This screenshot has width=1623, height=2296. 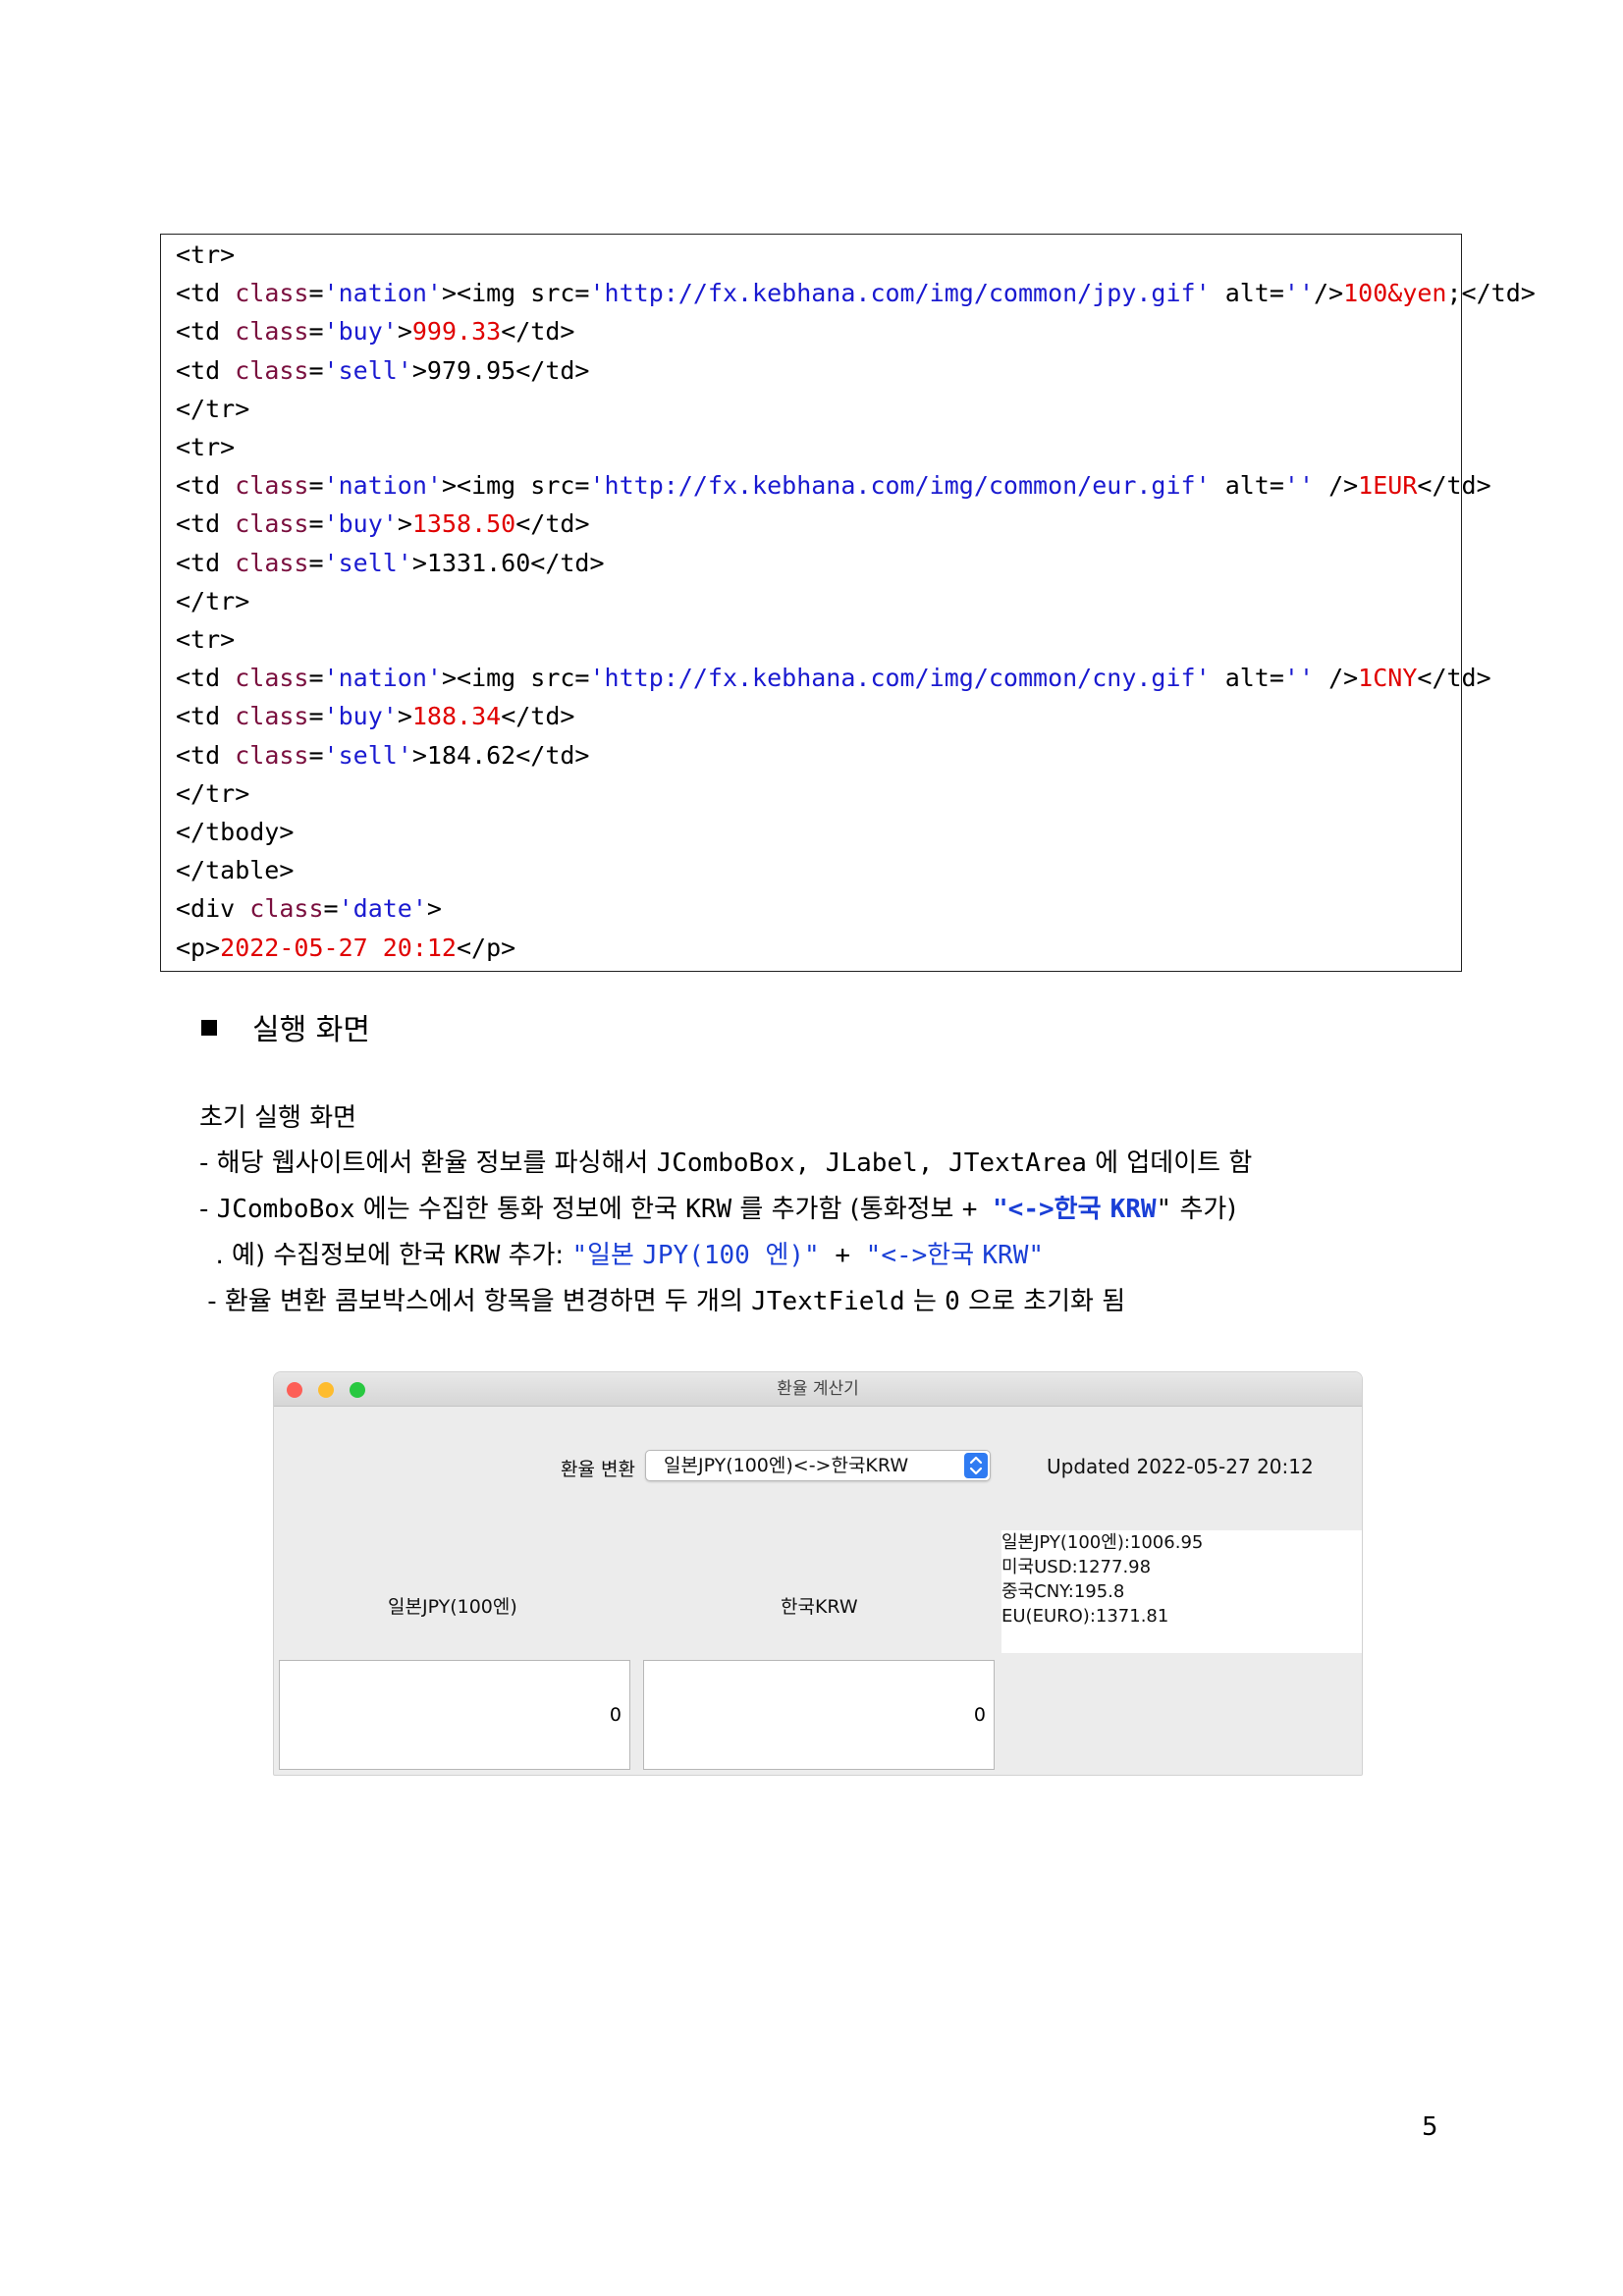 What do you see at coordinates (213, 793) in the screenshot?
I see `code-token: </tr>` at bounding box center [213, 793].